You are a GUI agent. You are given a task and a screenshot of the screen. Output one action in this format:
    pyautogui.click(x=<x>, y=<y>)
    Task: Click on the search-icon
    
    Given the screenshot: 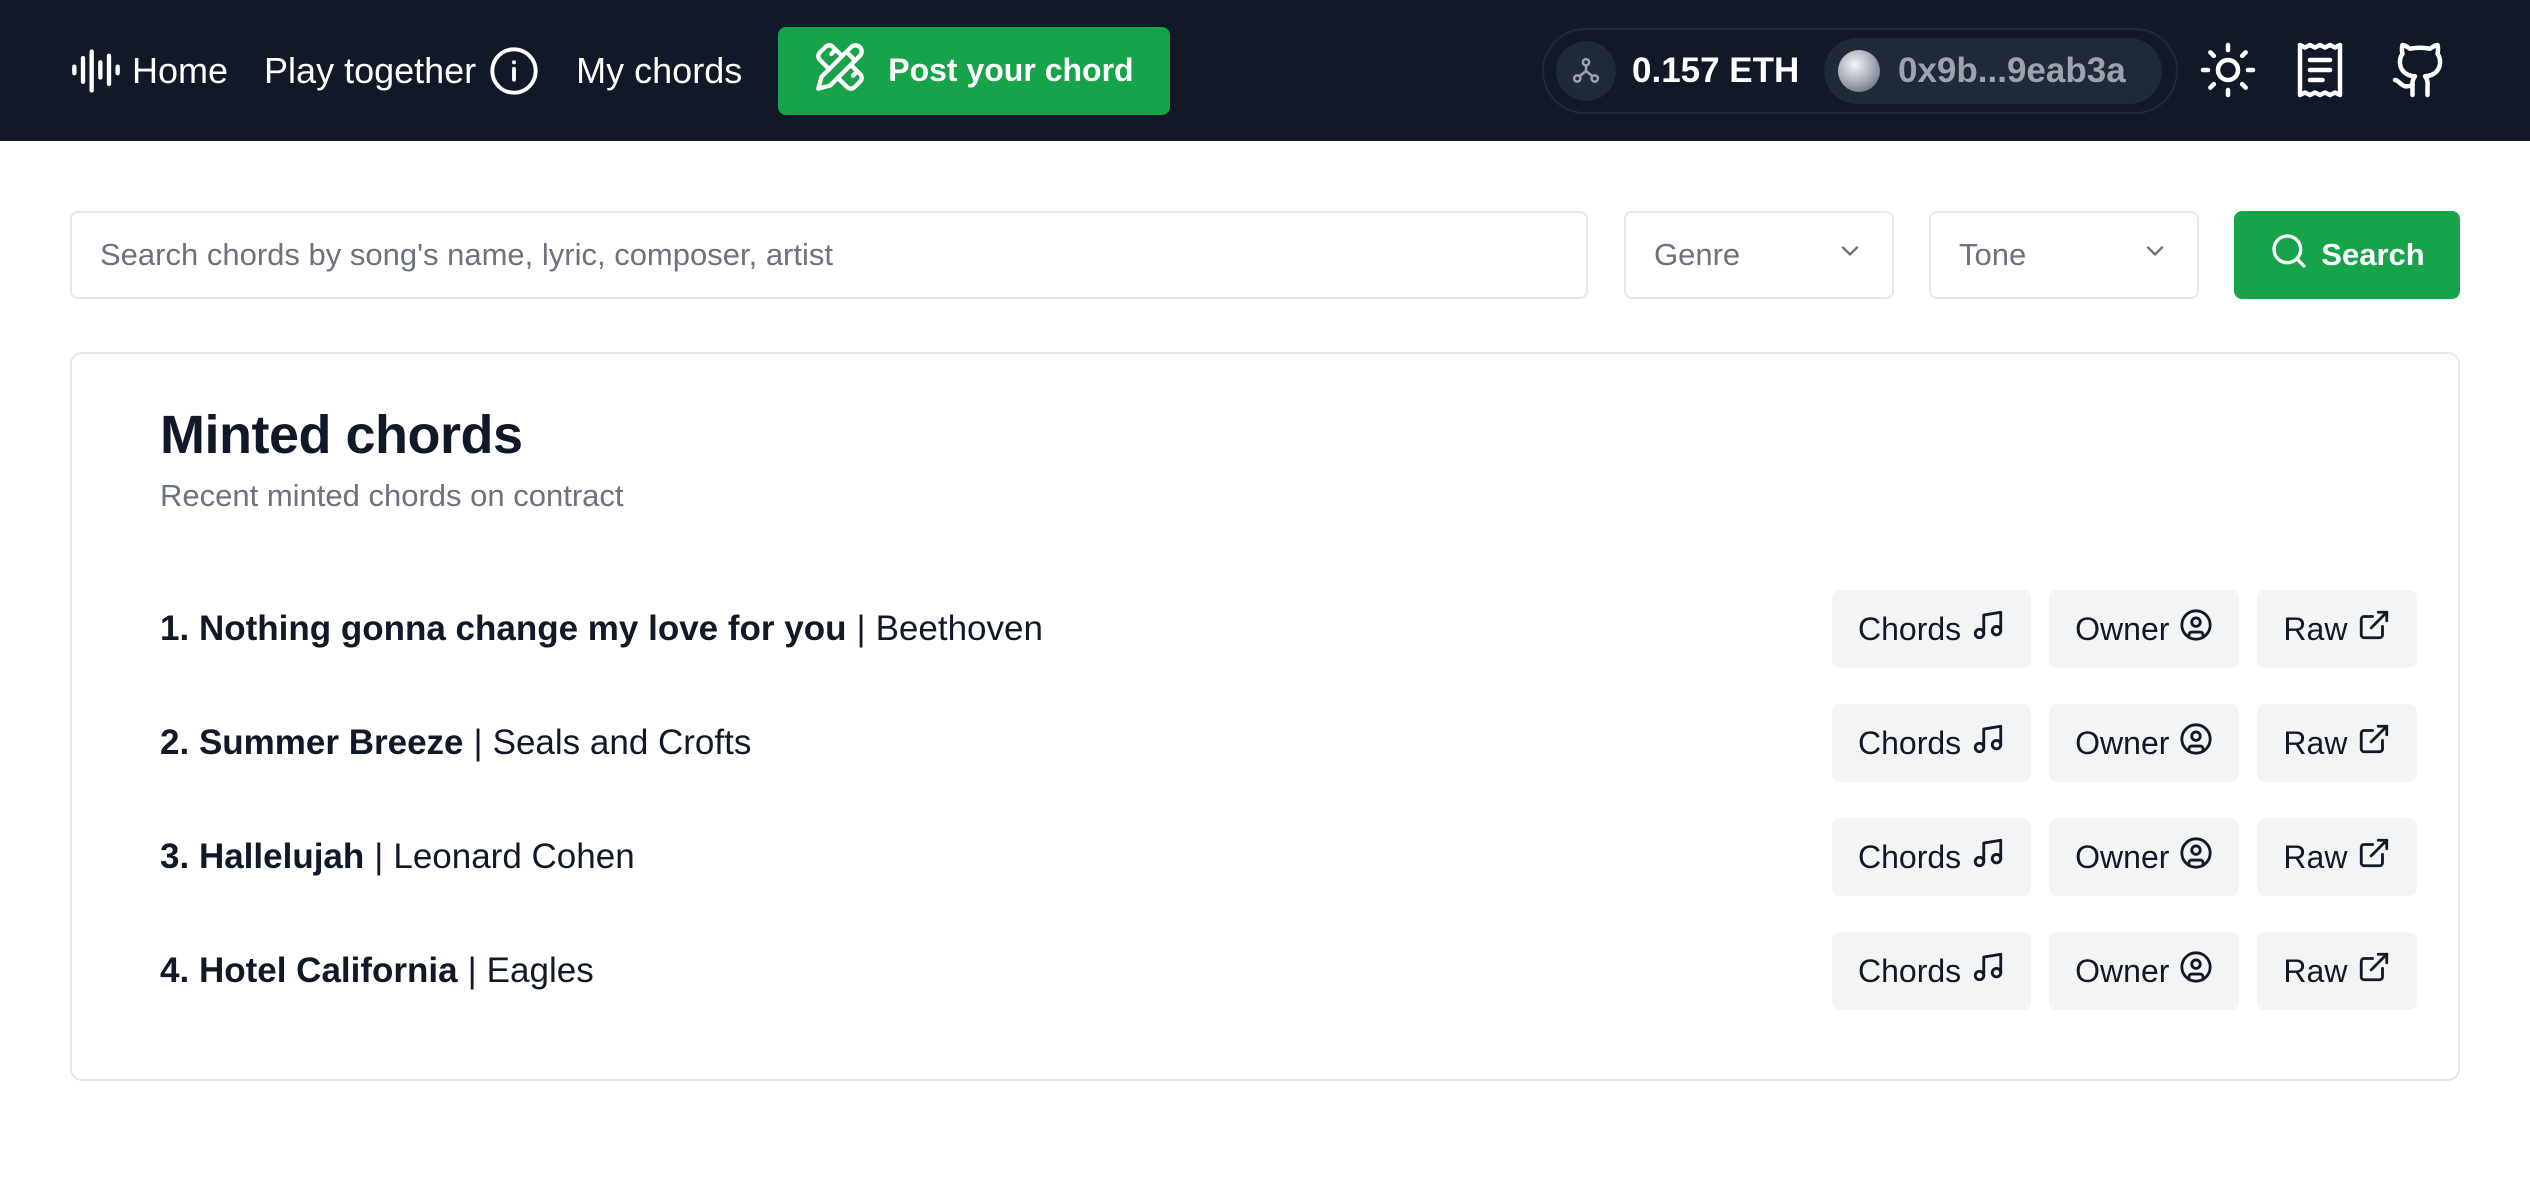 What is the action you would take?
    pyautogui.click(x=2289, y=255)
    